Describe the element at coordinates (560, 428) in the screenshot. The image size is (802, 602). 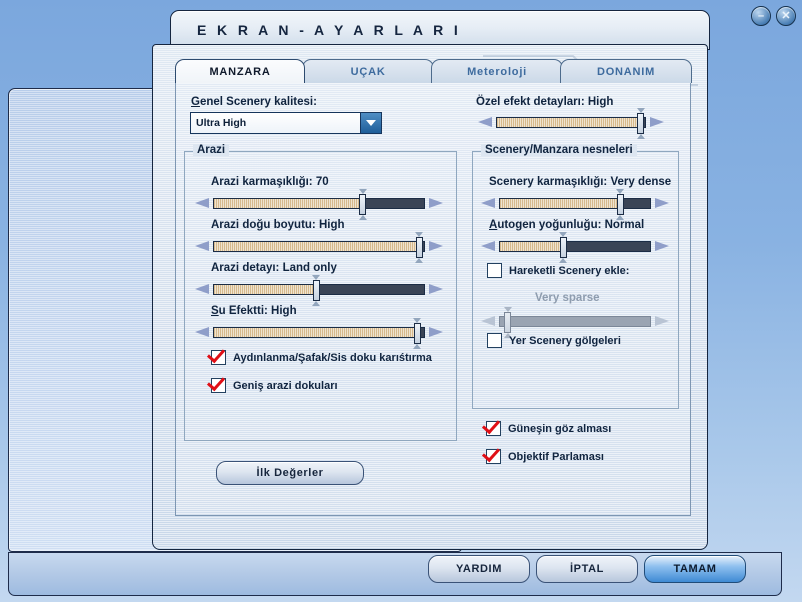
I see `sun-glare-label: Güneşin göz alması` at that location.